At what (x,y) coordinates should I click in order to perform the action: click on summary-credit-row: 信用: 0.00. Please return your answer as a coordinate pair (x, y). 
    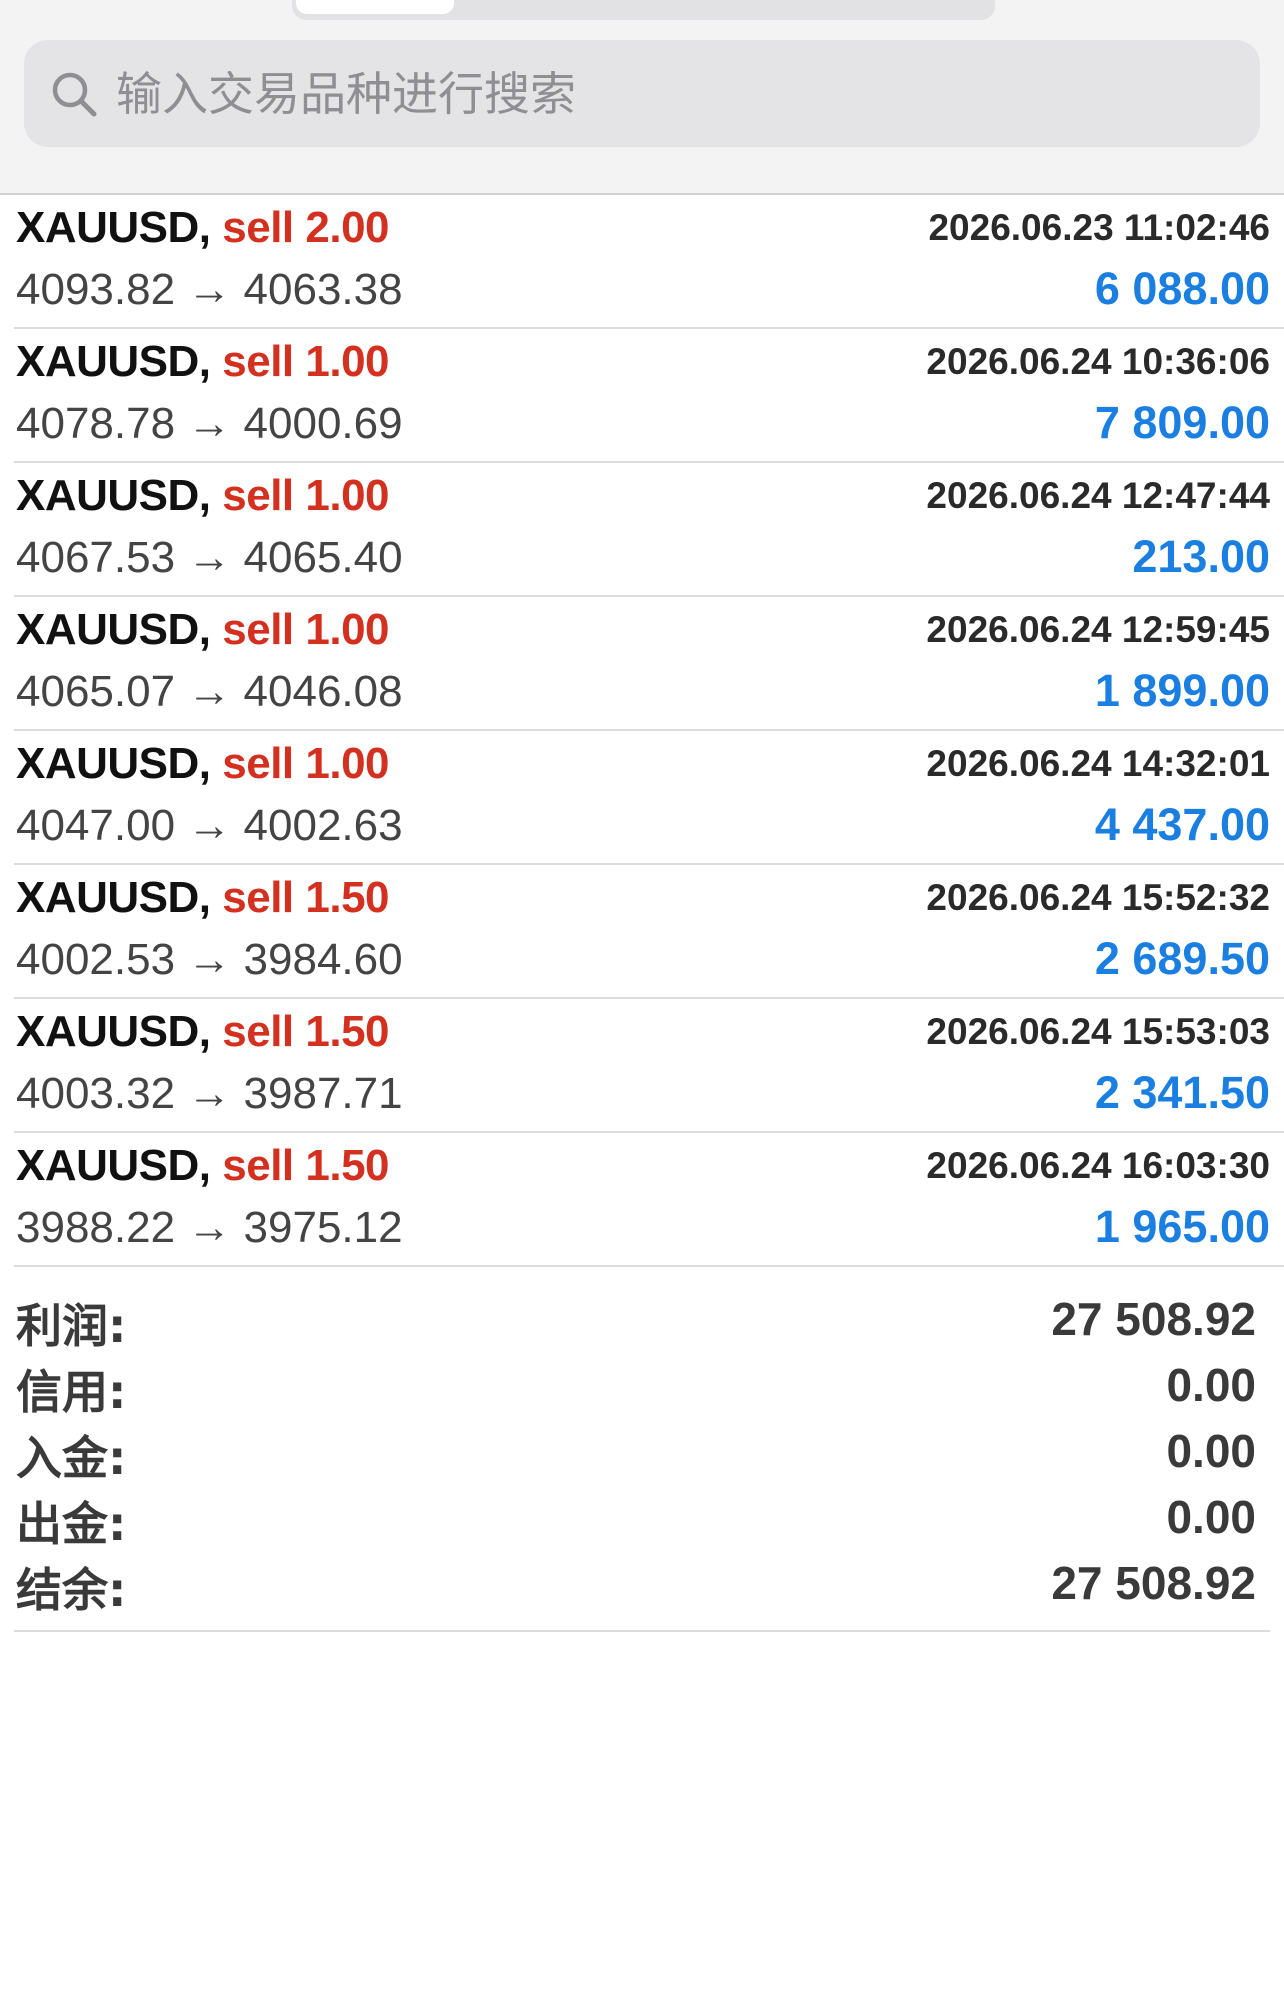
    Looking at the image, I should click on (642, 1389).